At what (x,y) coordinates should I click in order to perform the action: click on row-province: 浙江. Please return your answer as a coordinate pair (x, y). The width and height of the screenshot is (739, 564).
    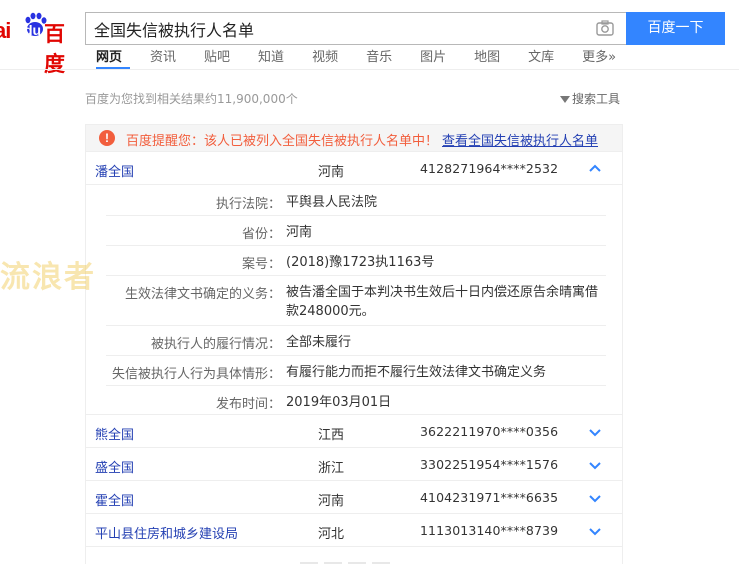
    Looking at the image, I should click on (331, 468).